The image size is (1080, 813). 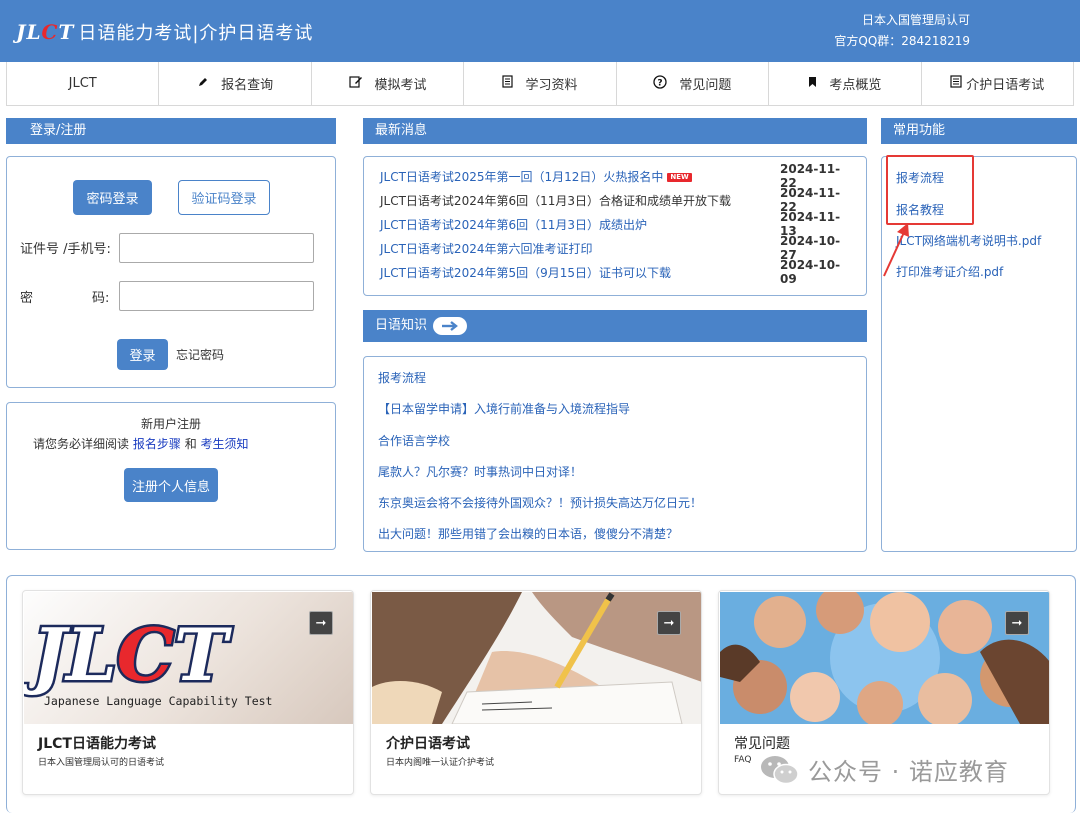 I want to click on password-label-left: 密, so click(x=27, y=298).